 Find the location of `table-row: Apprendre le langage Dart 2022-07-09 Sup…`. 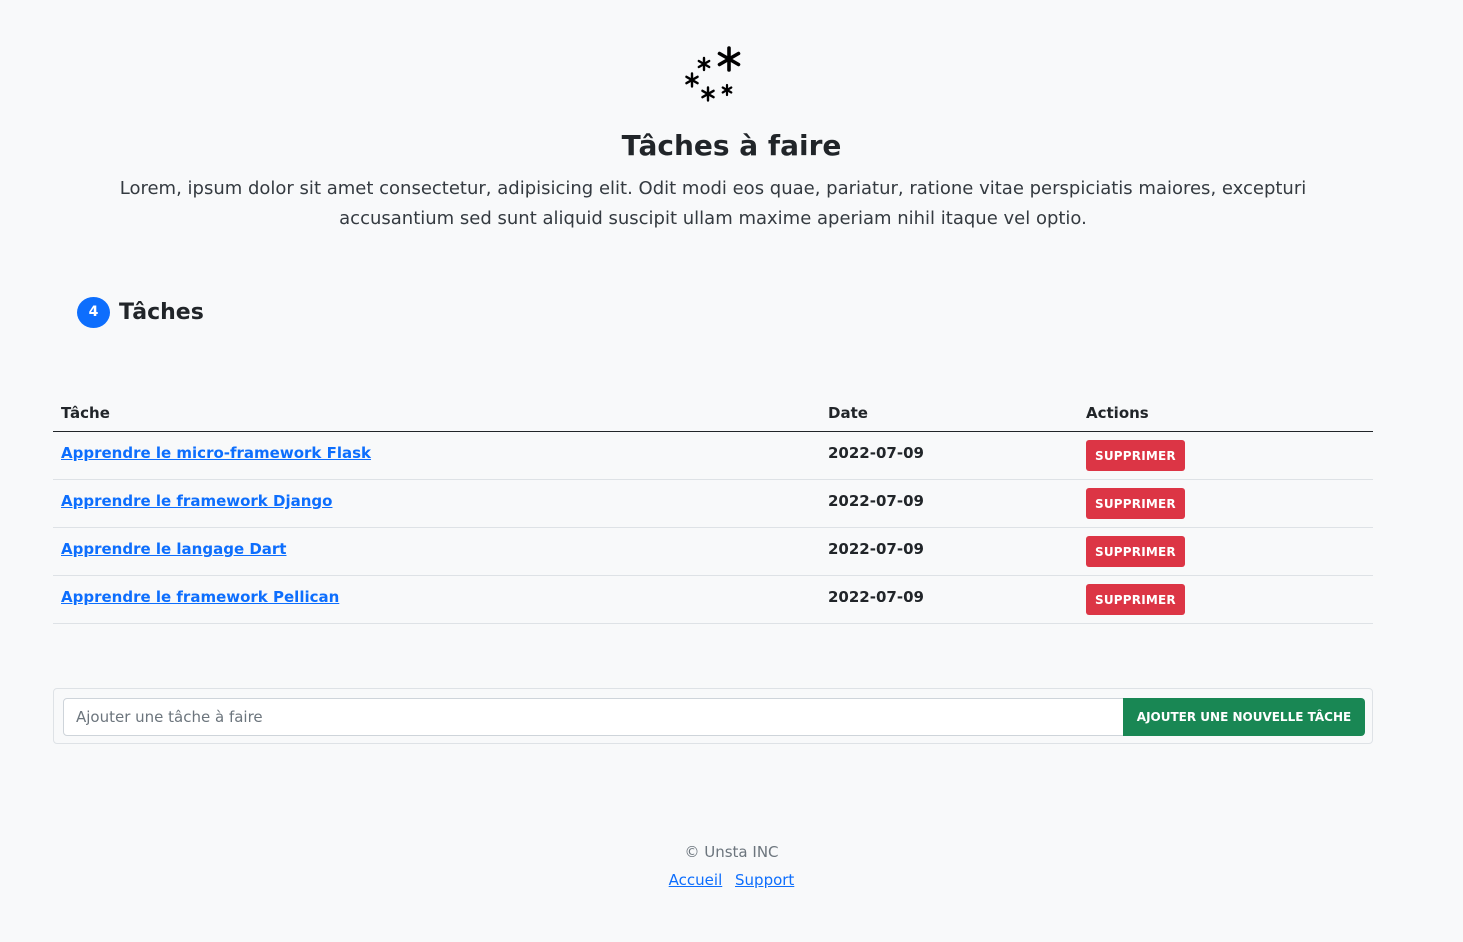

table-row: Apprendre le langage Dart 2022-07-09 Sup… is located at coordinates (713, 552).